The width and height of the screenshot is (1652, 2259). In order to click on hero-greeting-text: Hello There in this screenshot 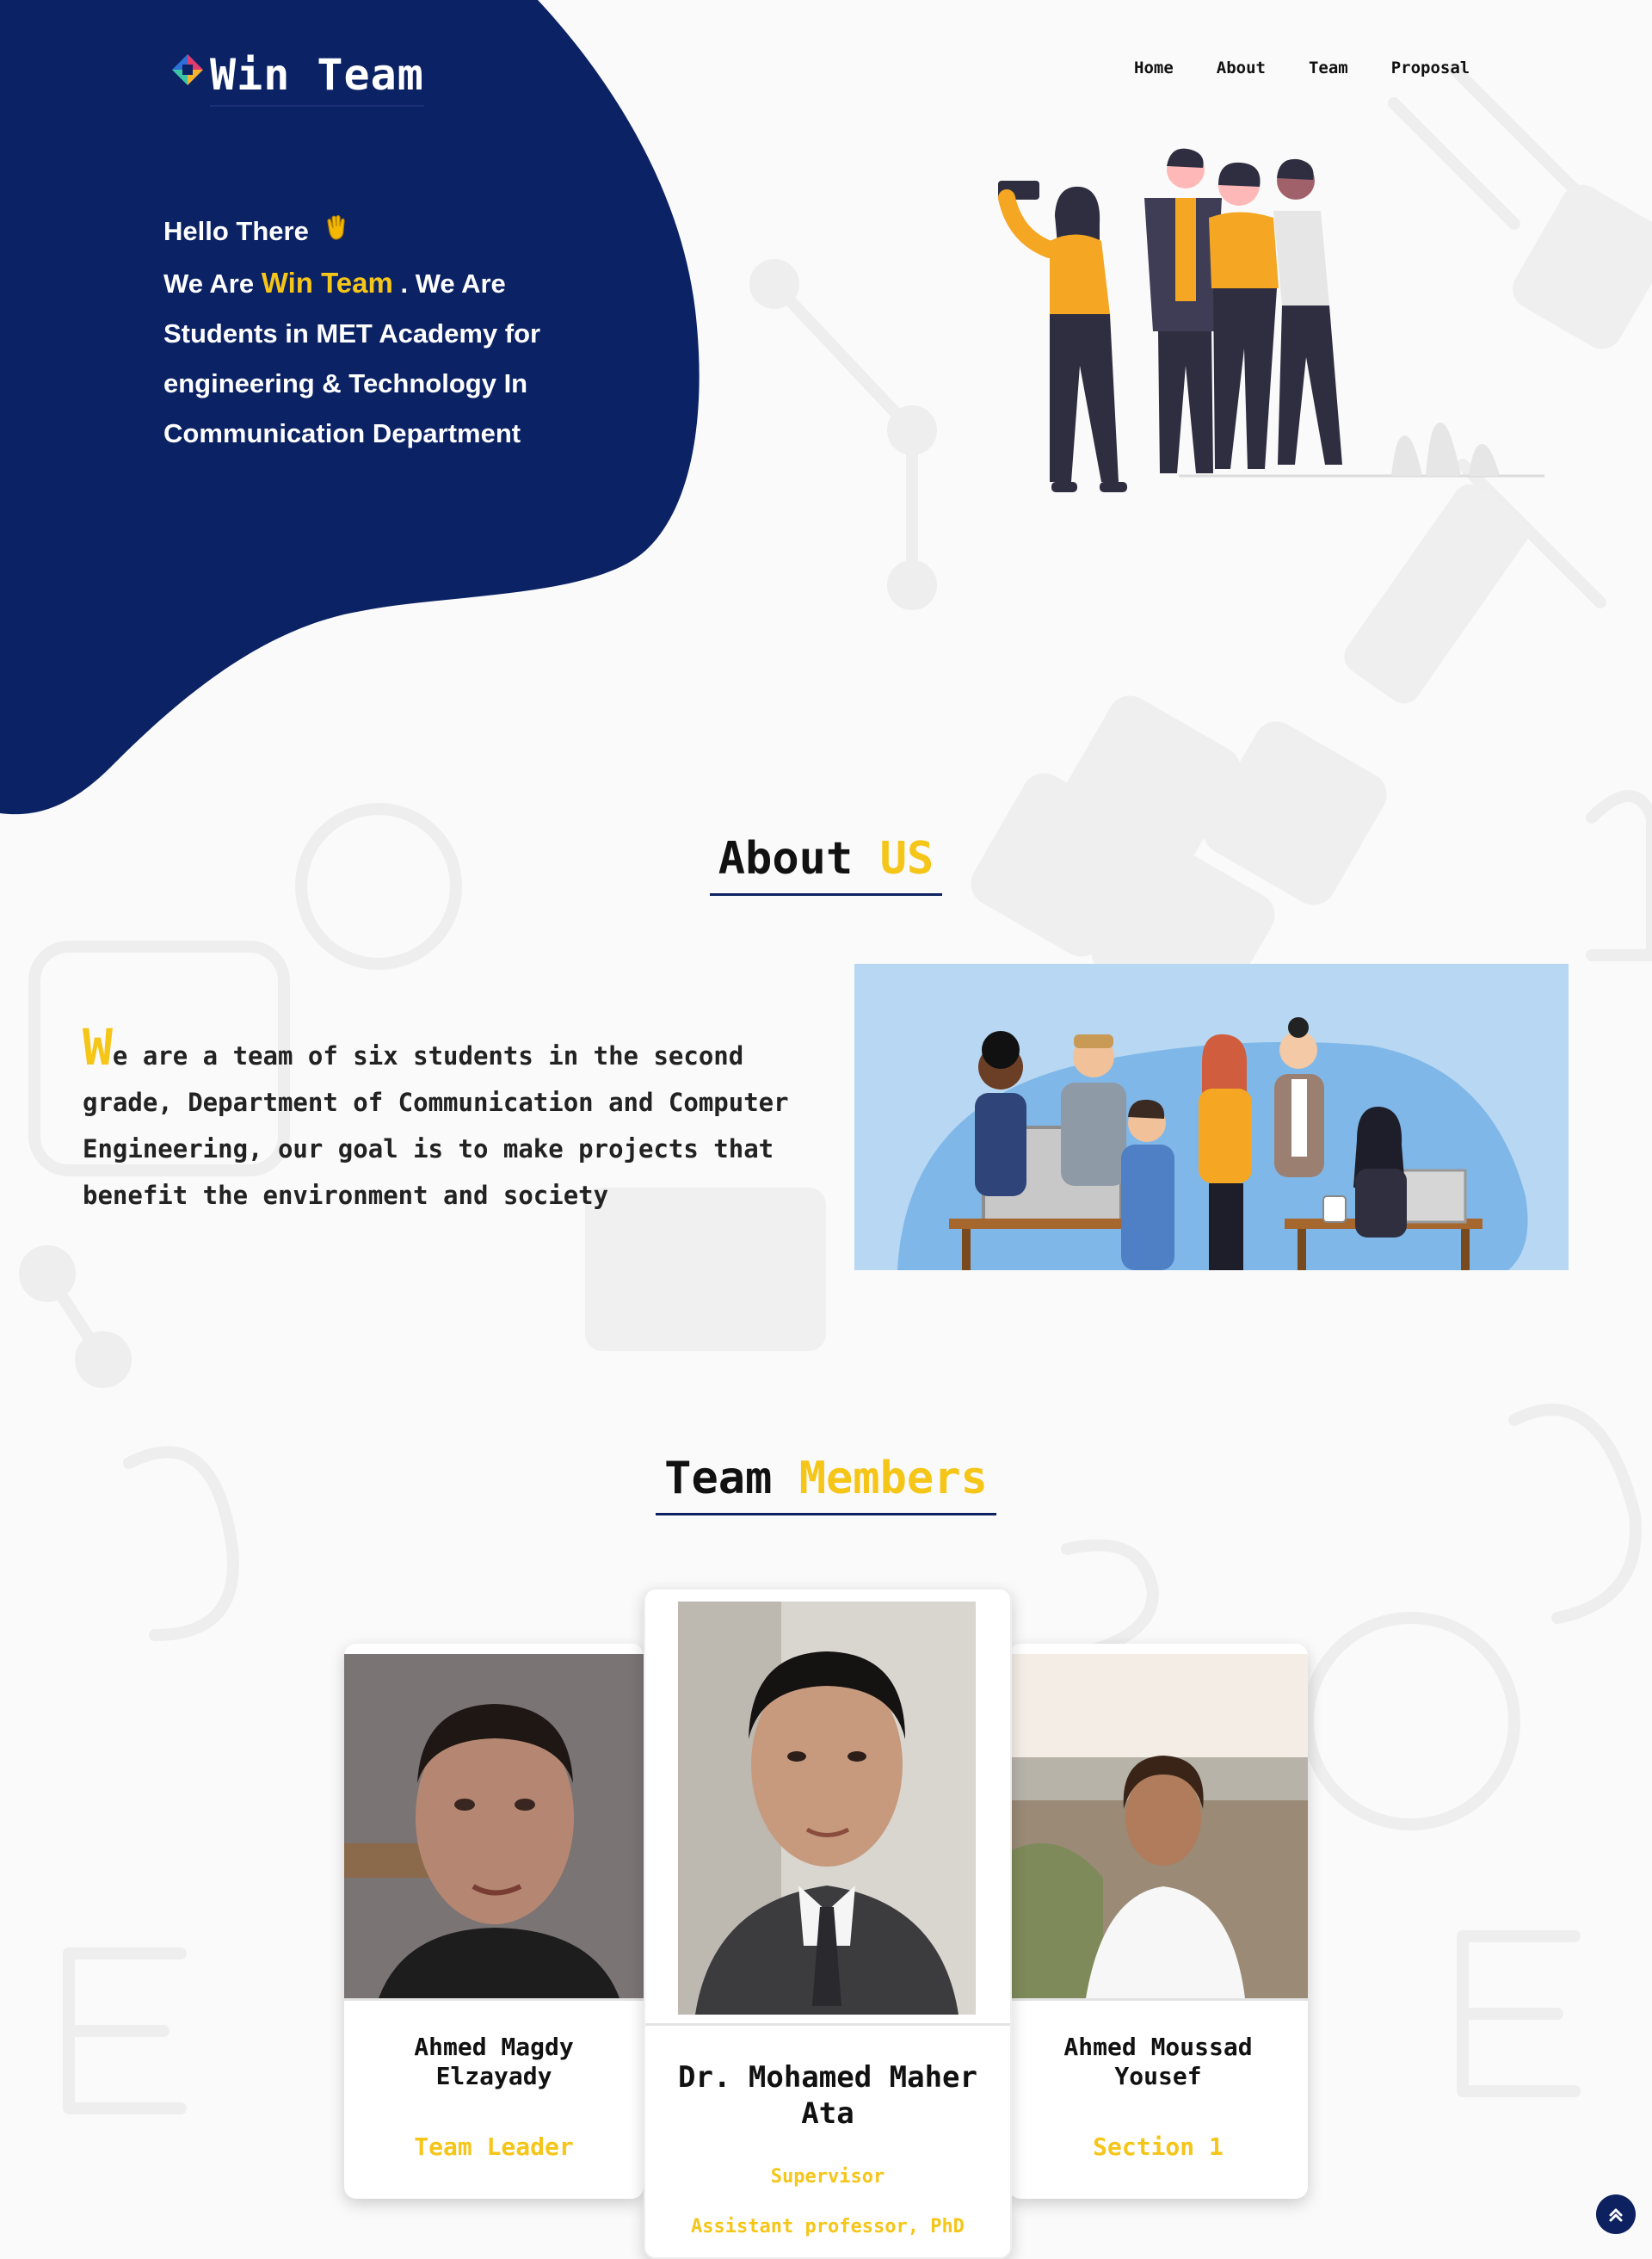, I will do `click(236, 231)`.